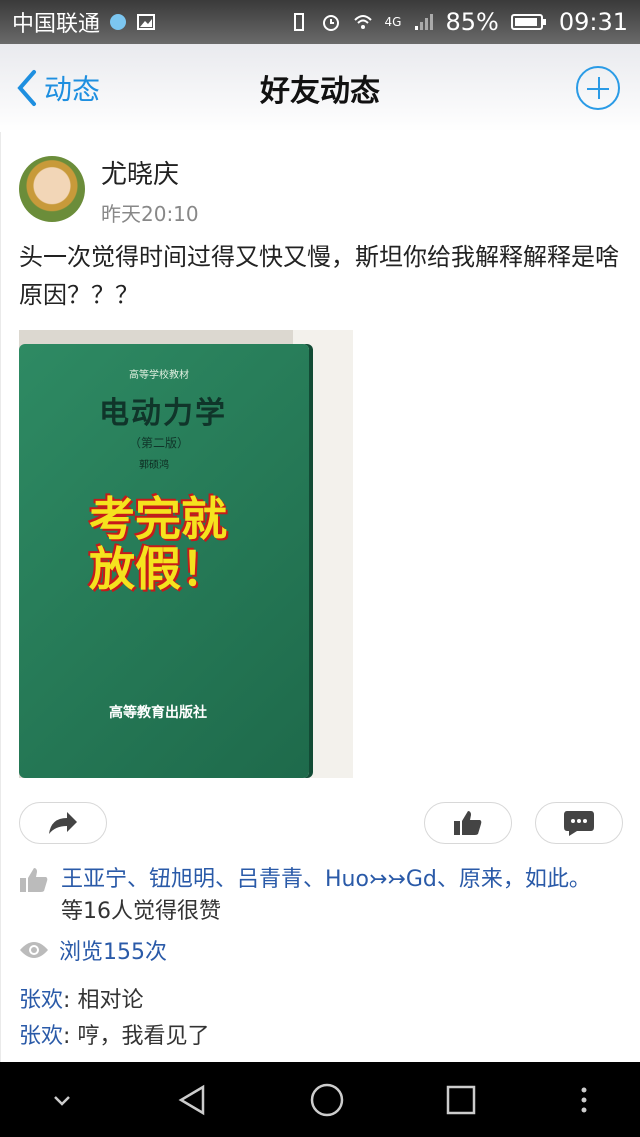 The image size is (640, 1137). I want to click on comment-item: 张欢: 相对论, so click(81, 998).